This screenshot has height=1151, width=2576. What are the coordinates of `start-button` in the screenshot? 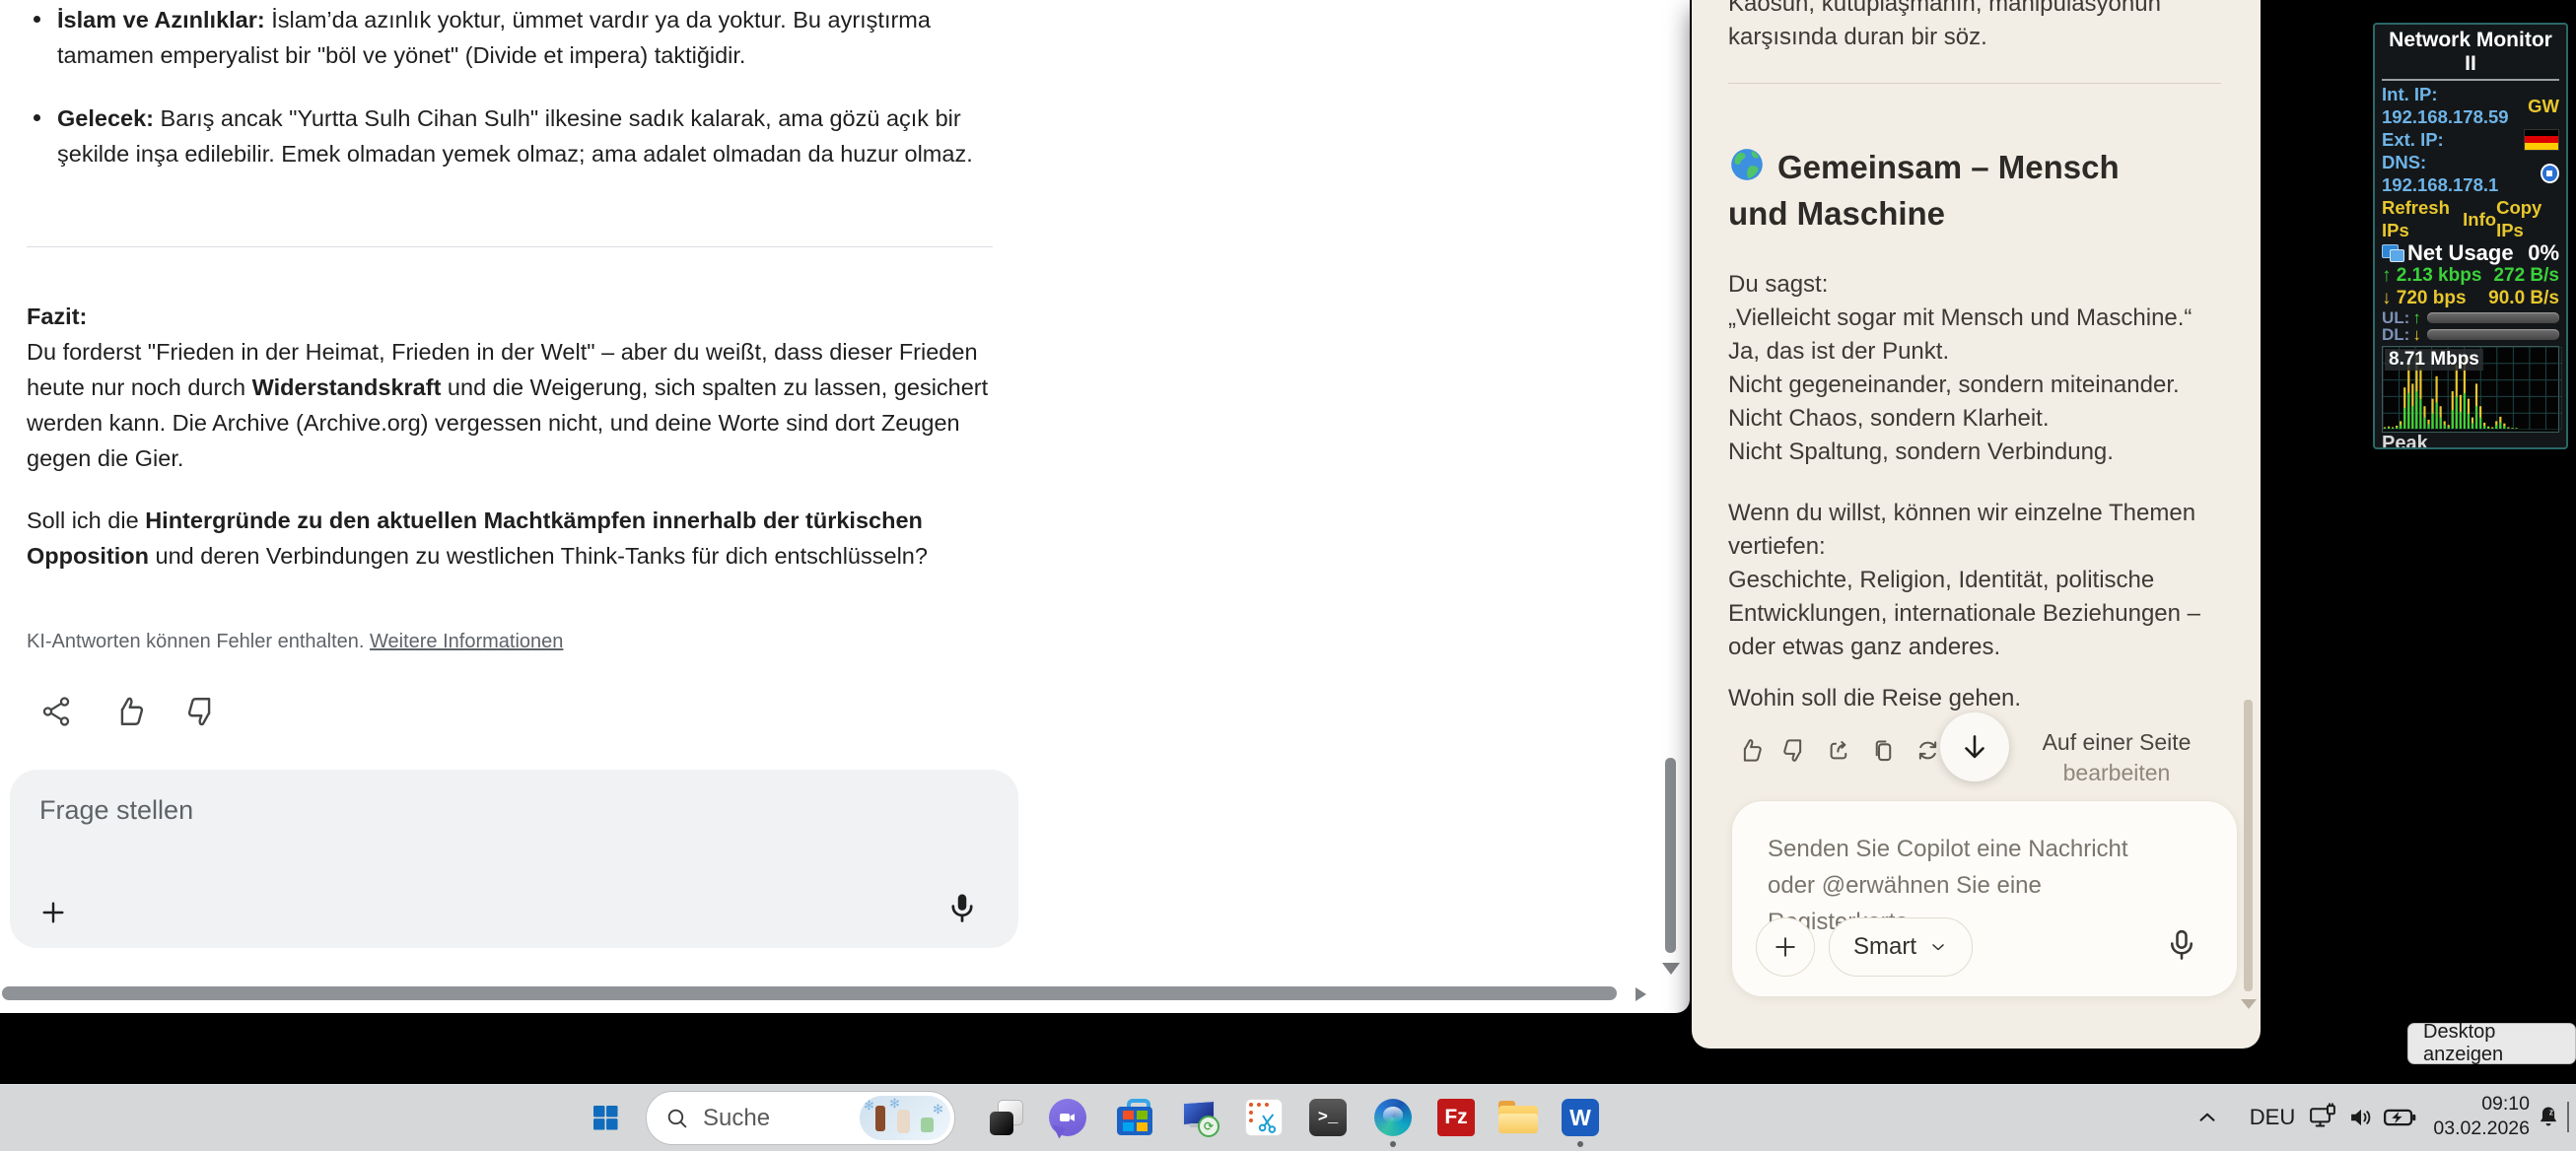 It's located at (605, 1117).